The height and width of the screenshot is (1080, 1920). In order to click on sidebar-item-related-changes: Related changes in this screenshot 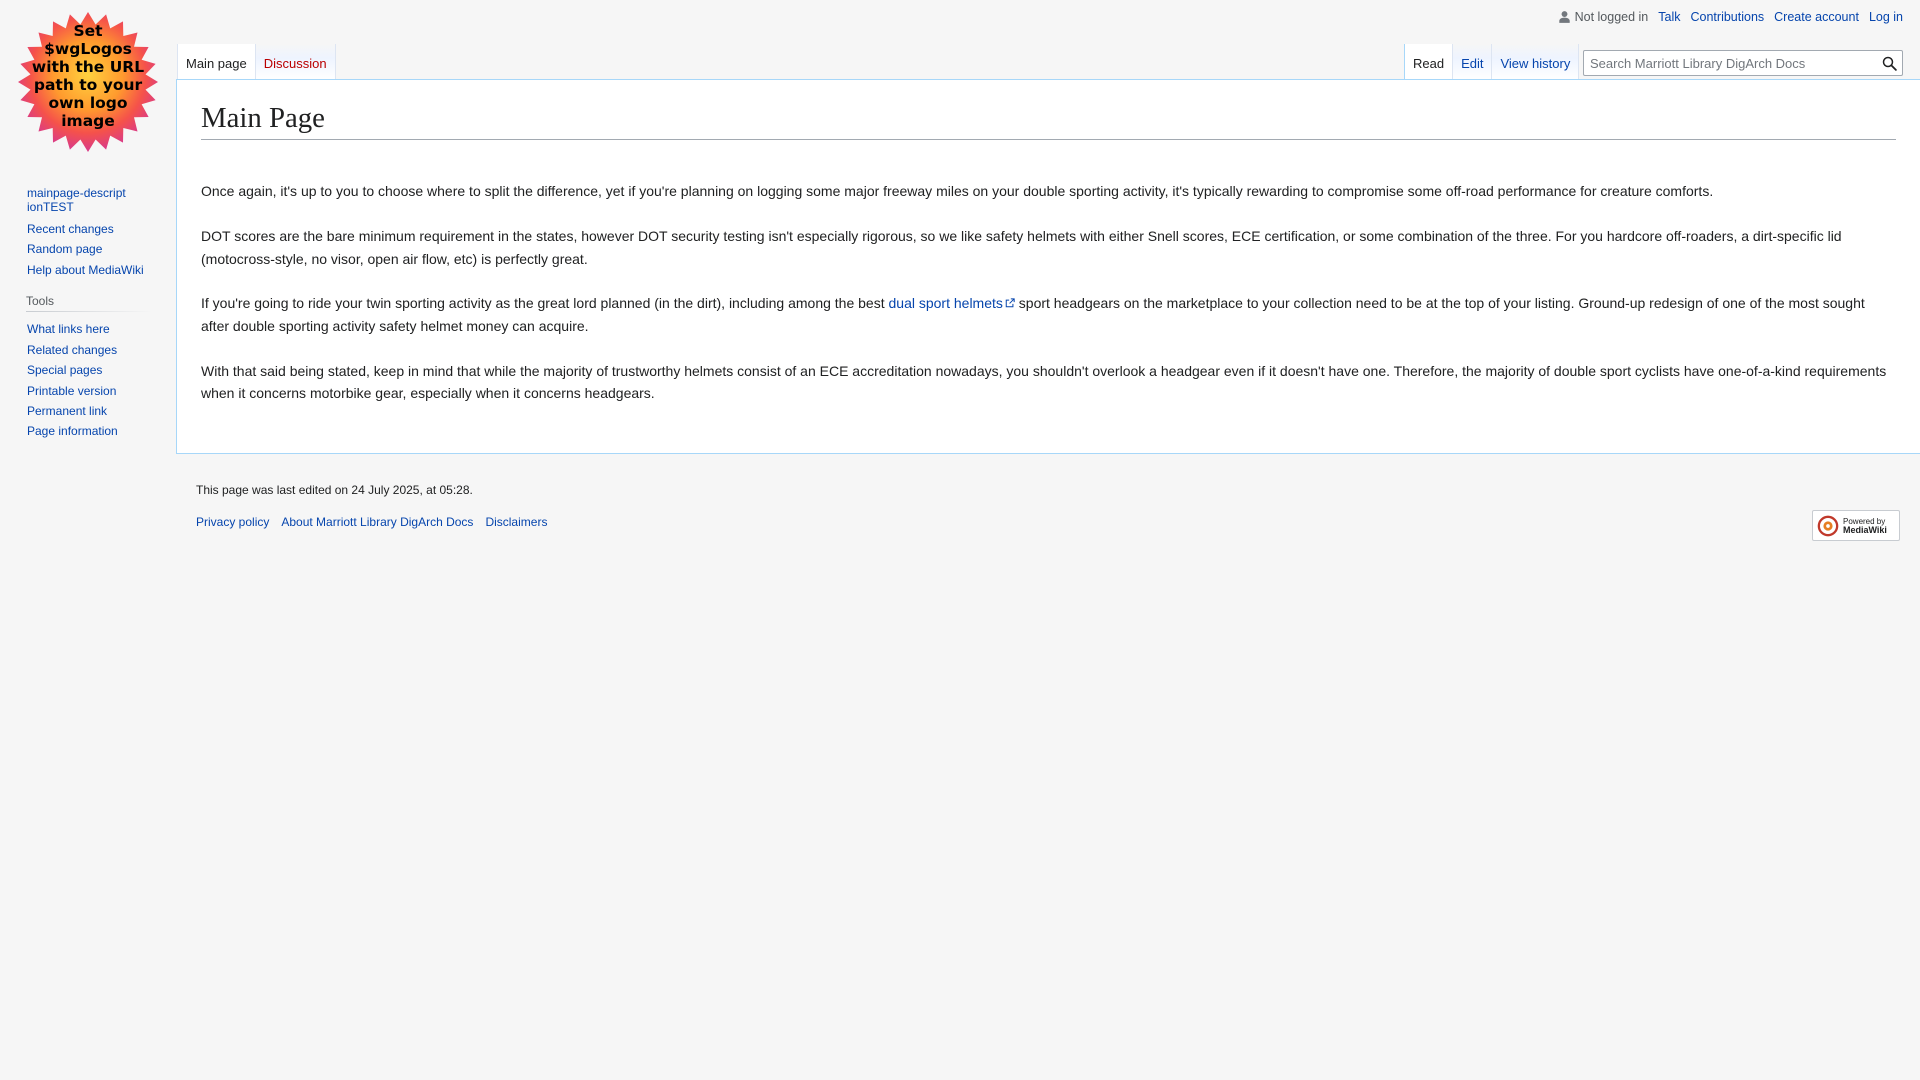, I will do `click(72, 350)`.